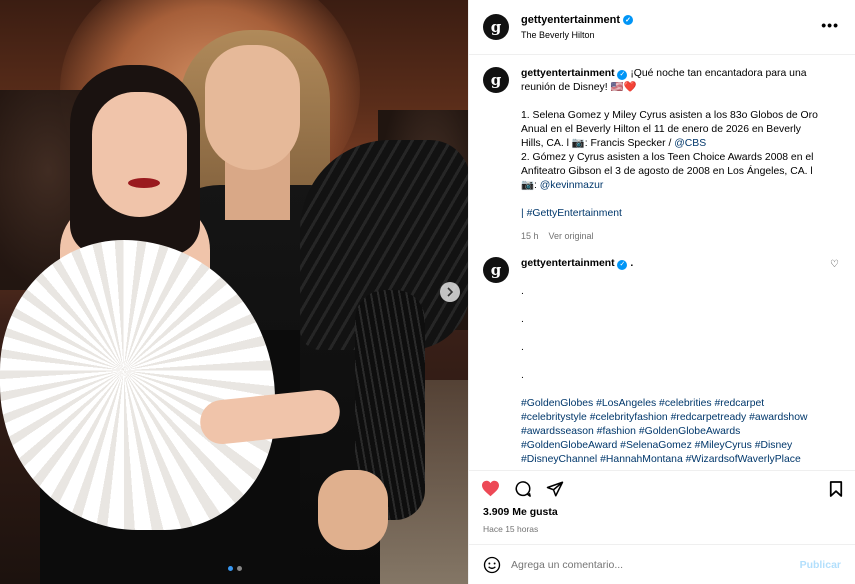 The image size is (855, 584). I want to click on carousel-indicator, so click(235, 568).